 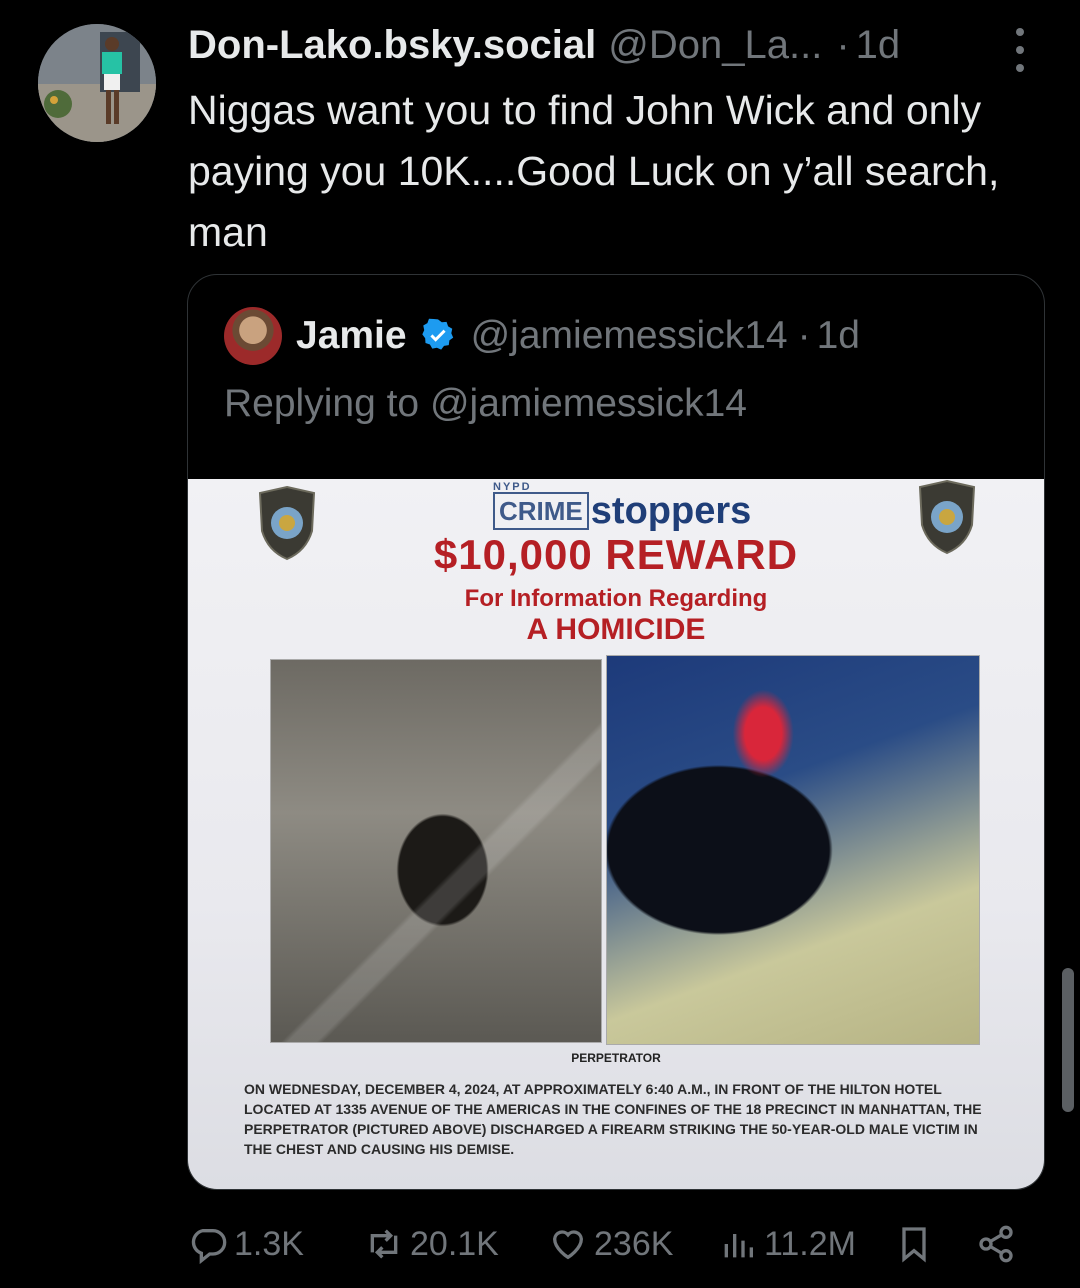 I want to click on bookmark-button, so click(x=917, y=1244).